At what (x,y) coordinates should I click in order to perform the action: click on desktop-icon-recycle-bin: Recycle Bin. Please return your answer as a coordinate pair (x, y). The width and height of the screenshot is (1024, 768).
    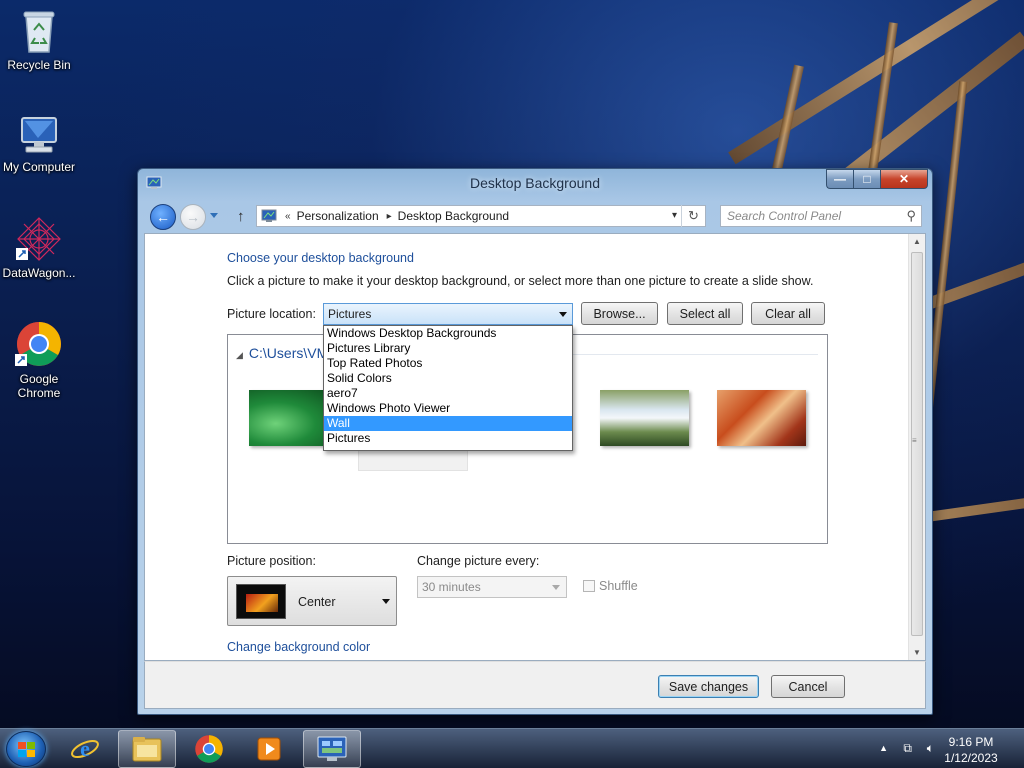
    Looking at the image, I should click on (39, 40).